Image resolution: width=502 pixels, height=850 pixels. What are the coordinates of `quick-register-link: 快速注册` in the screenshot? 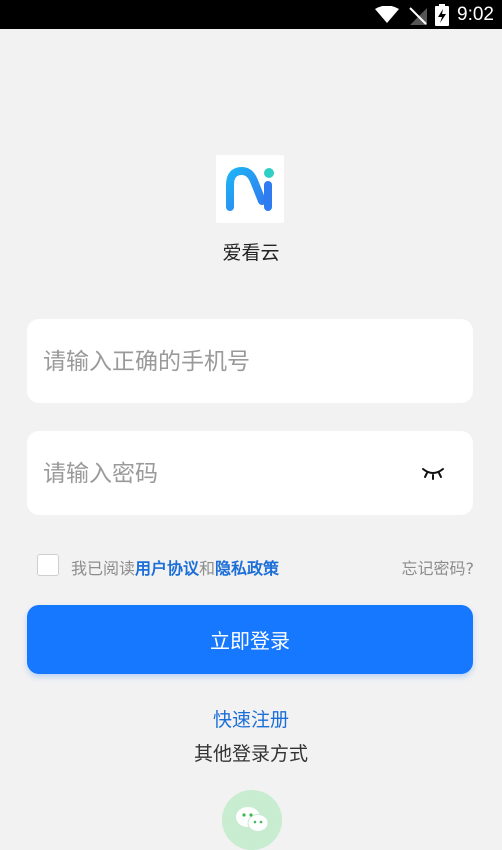 It's located at (251, 718).